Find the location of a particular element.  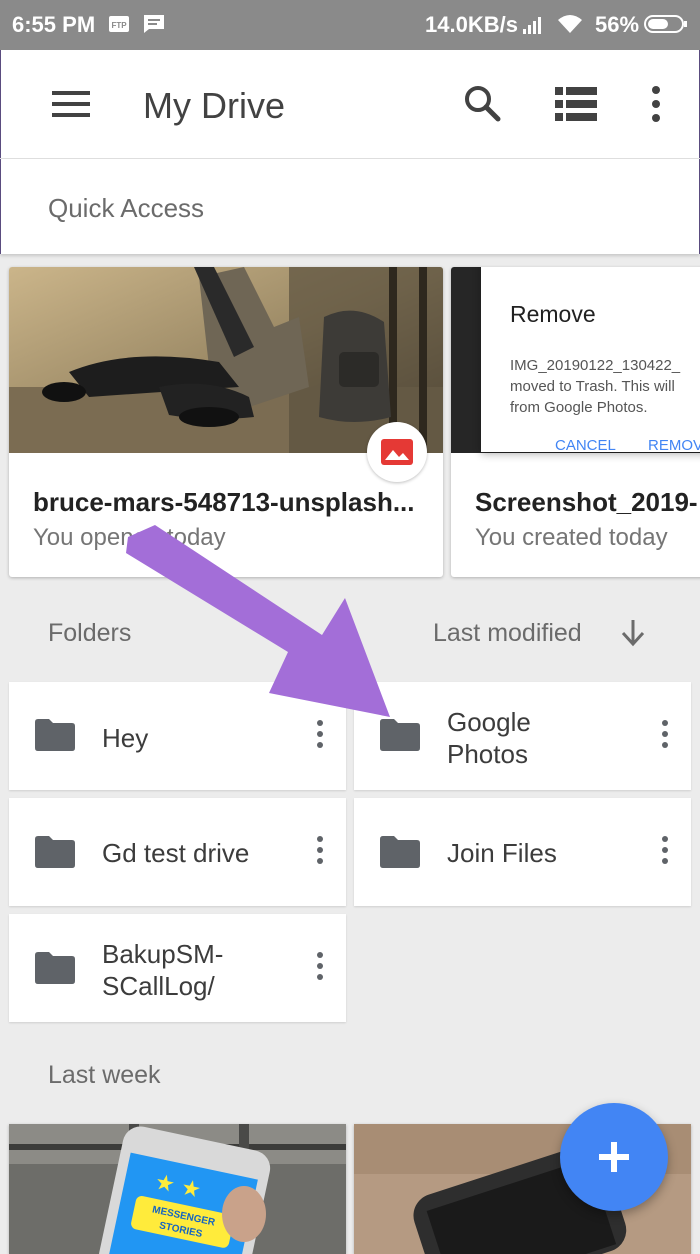

annotation-arrow is located at coordinates (258, 621).